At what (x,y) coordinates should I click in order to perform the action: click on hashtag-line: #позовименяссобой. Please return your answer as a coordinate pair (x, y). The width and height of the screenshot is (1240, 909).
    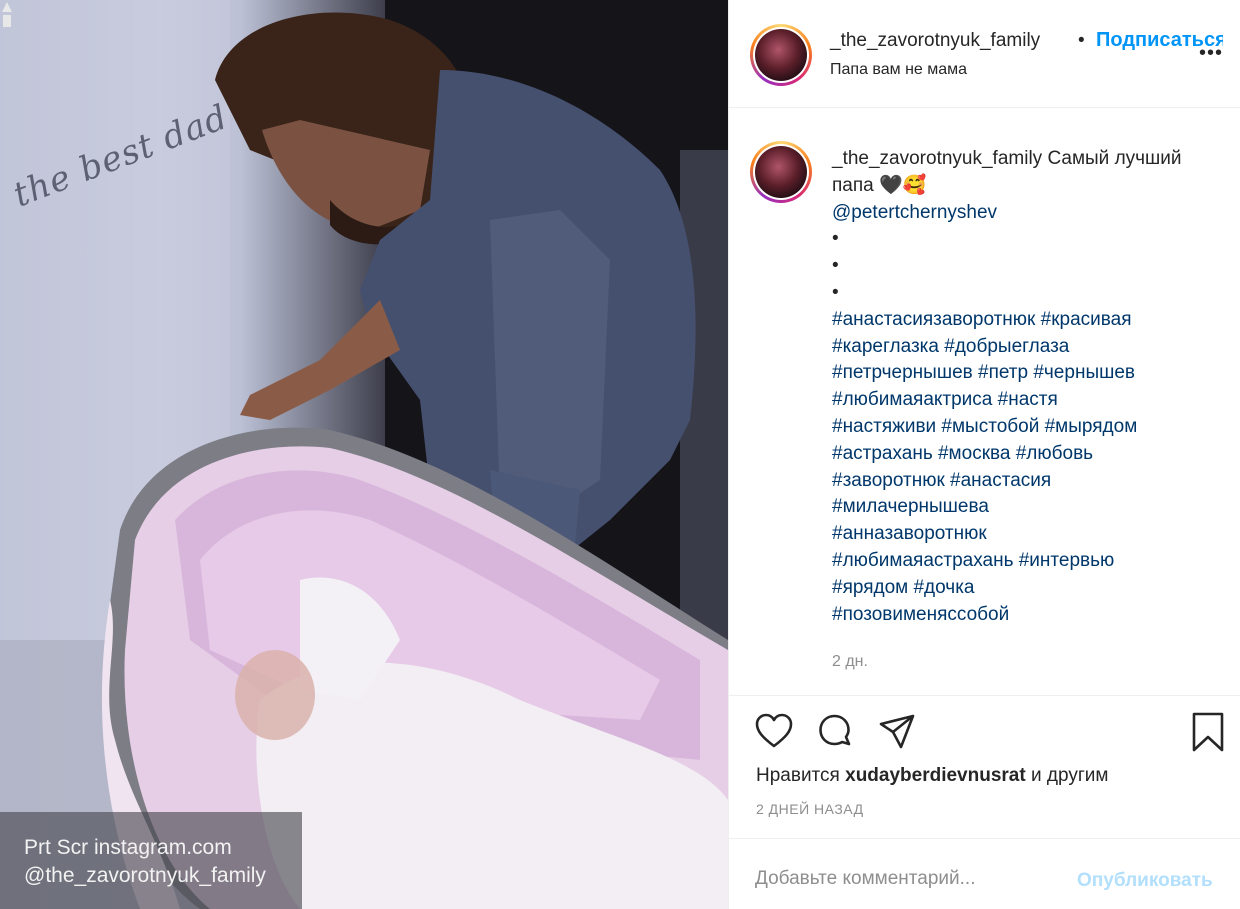
    Looking at the image, I should click on (920, 614).